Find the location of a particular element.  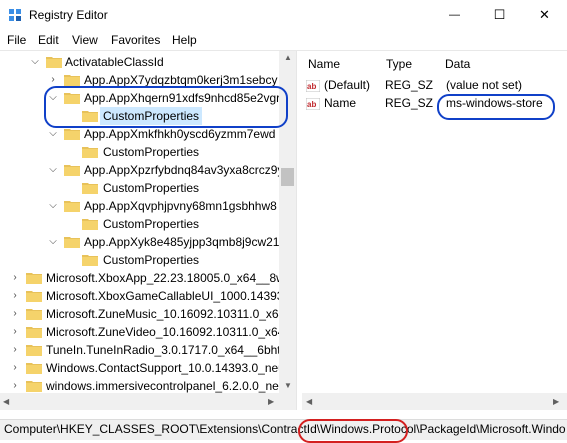

tree-horizontal-scrollbar is located at coordinates (148, 401).